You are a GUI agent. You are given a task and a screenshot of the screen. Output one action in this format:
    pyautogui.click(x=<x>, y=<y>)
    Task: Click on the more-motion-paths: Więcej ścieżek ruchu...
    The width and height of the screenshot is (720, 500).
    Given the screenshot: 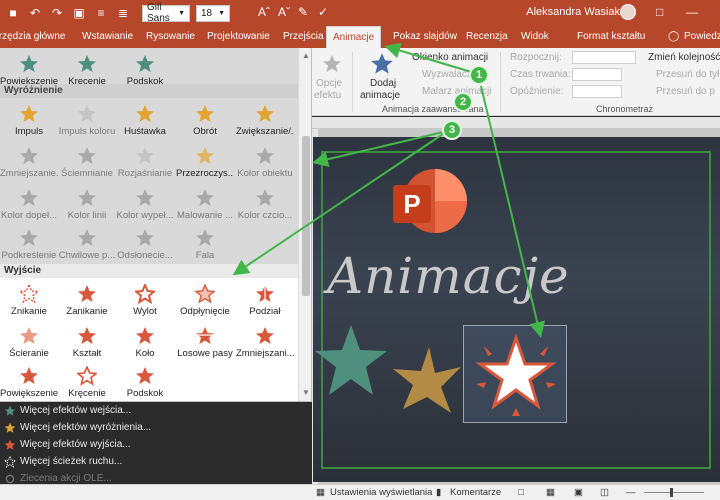 What is the action you would take?
    pyautogui.click(x=156, y=462)
    